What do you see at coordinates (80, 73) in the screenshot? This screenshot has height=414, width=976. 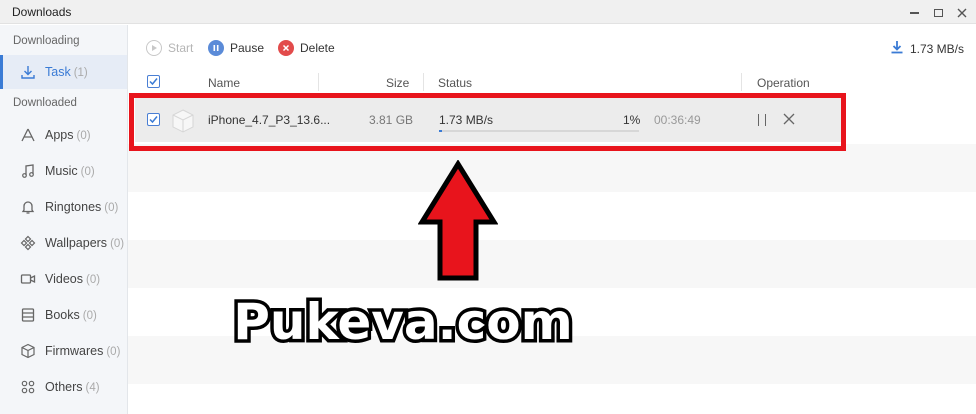 I see `sidebar-item-count: (1)` at bounding box center [80, 73].